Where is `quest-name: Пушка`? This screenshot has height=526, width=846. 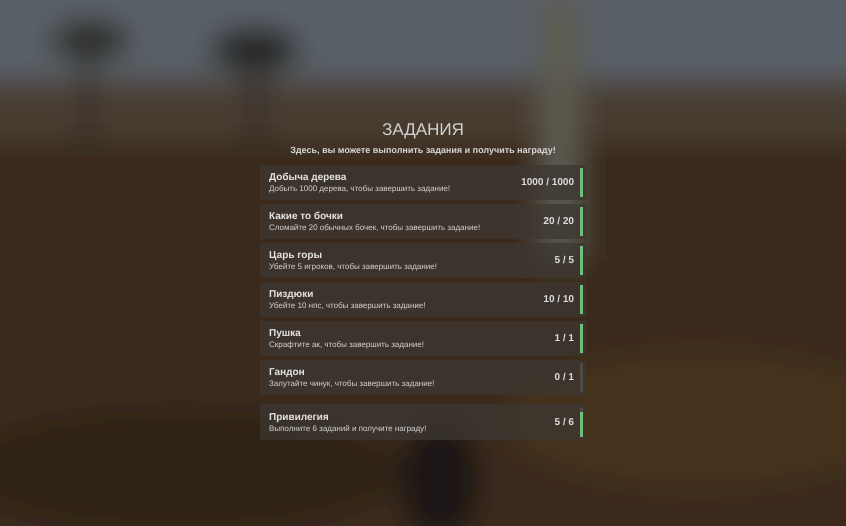
quest-name: Пушка is located at coordinates (285, 333).